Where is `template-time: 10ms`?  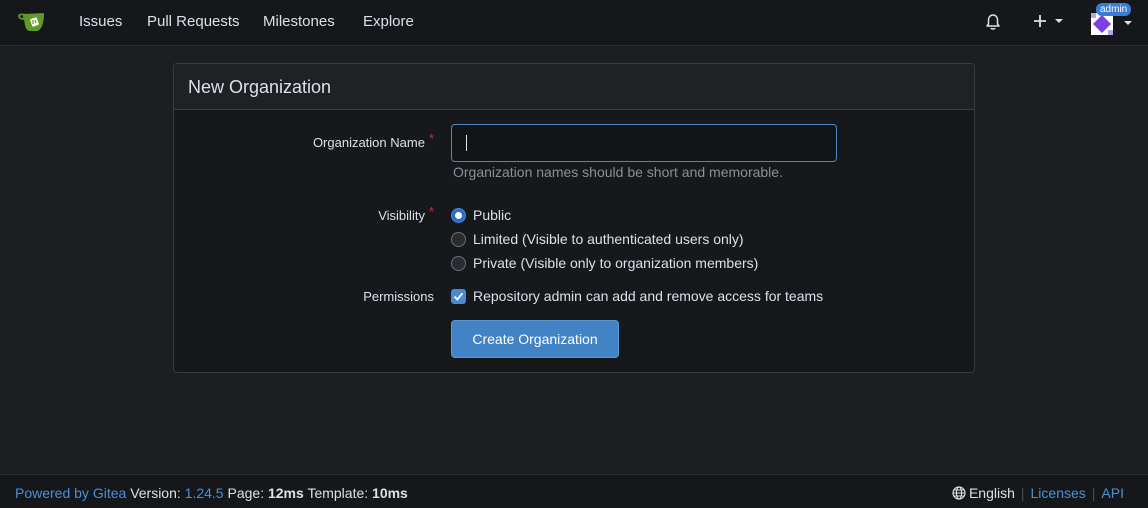
template-time: 10ms is located at coordinates (390, 493).